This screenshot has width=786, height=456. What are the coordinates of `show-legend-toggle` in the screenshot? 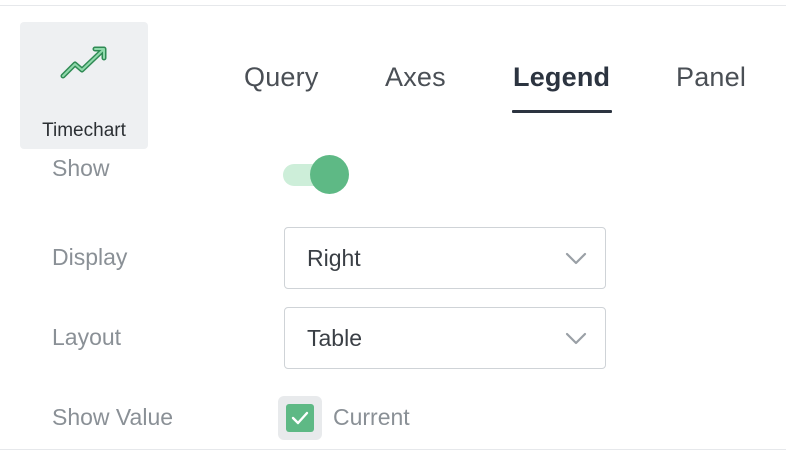 It's located at (316, 175).